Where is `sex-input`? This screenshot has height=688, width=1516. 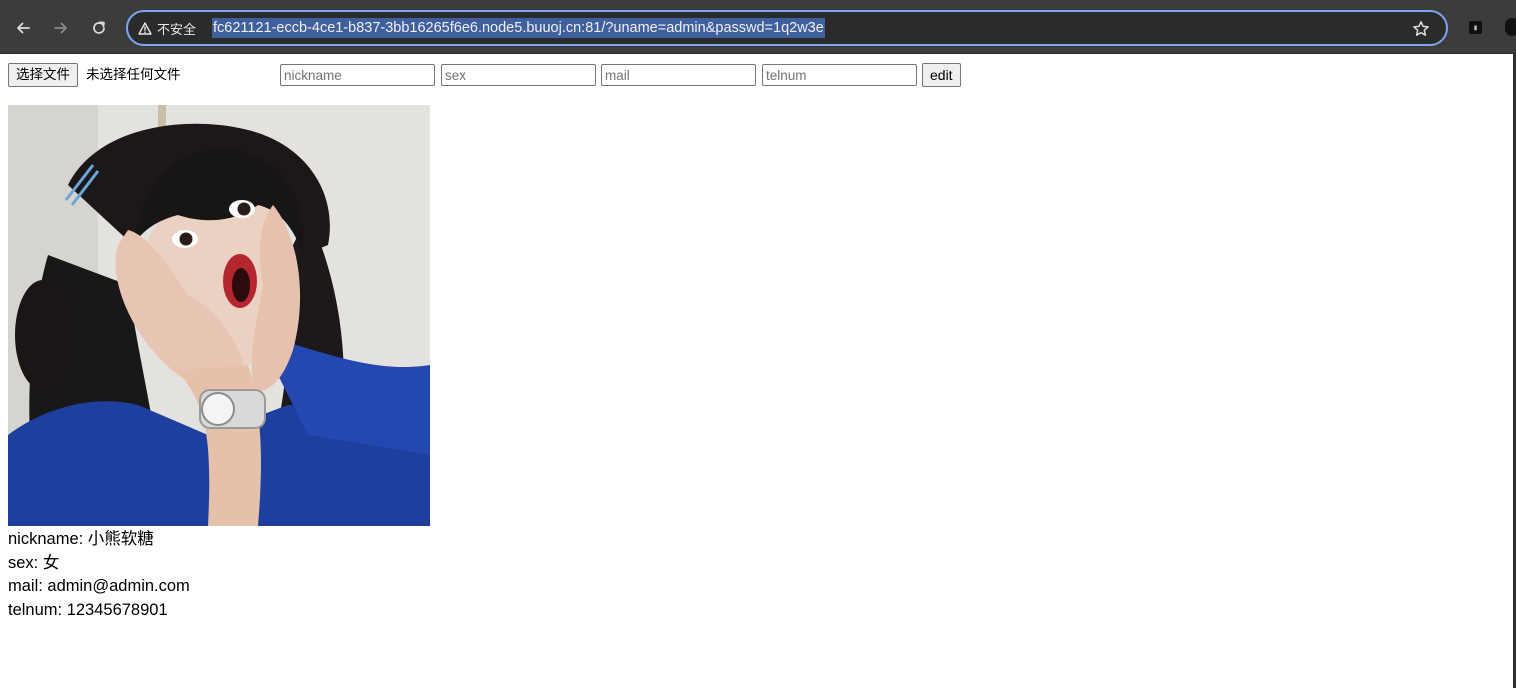 sex-input is located at coordinates (518, 75).